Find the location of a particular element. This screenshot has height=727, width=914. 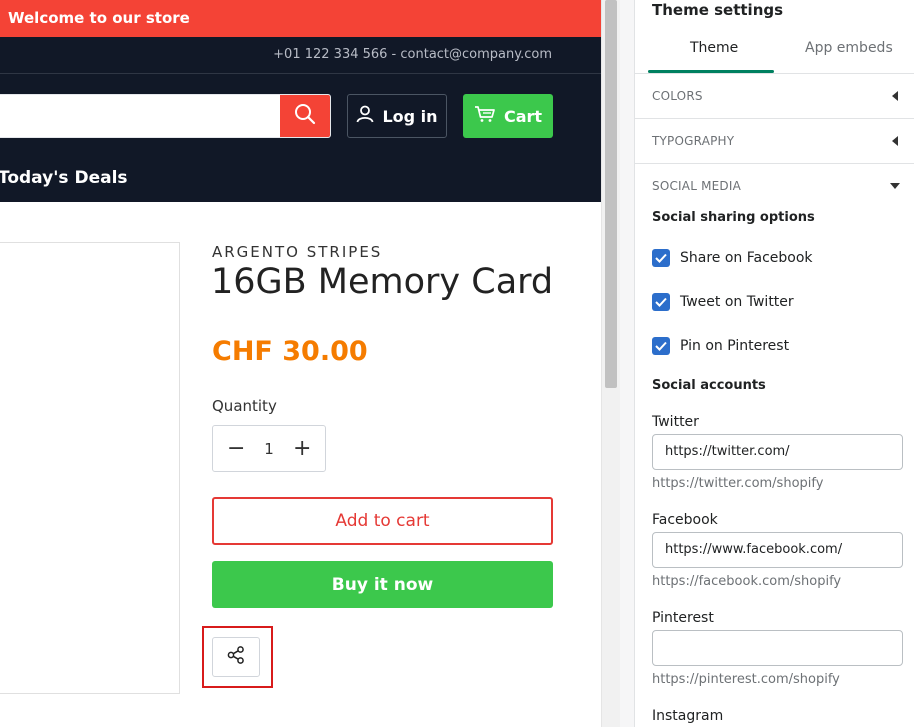

product-image is located at coordinates (90, 468).